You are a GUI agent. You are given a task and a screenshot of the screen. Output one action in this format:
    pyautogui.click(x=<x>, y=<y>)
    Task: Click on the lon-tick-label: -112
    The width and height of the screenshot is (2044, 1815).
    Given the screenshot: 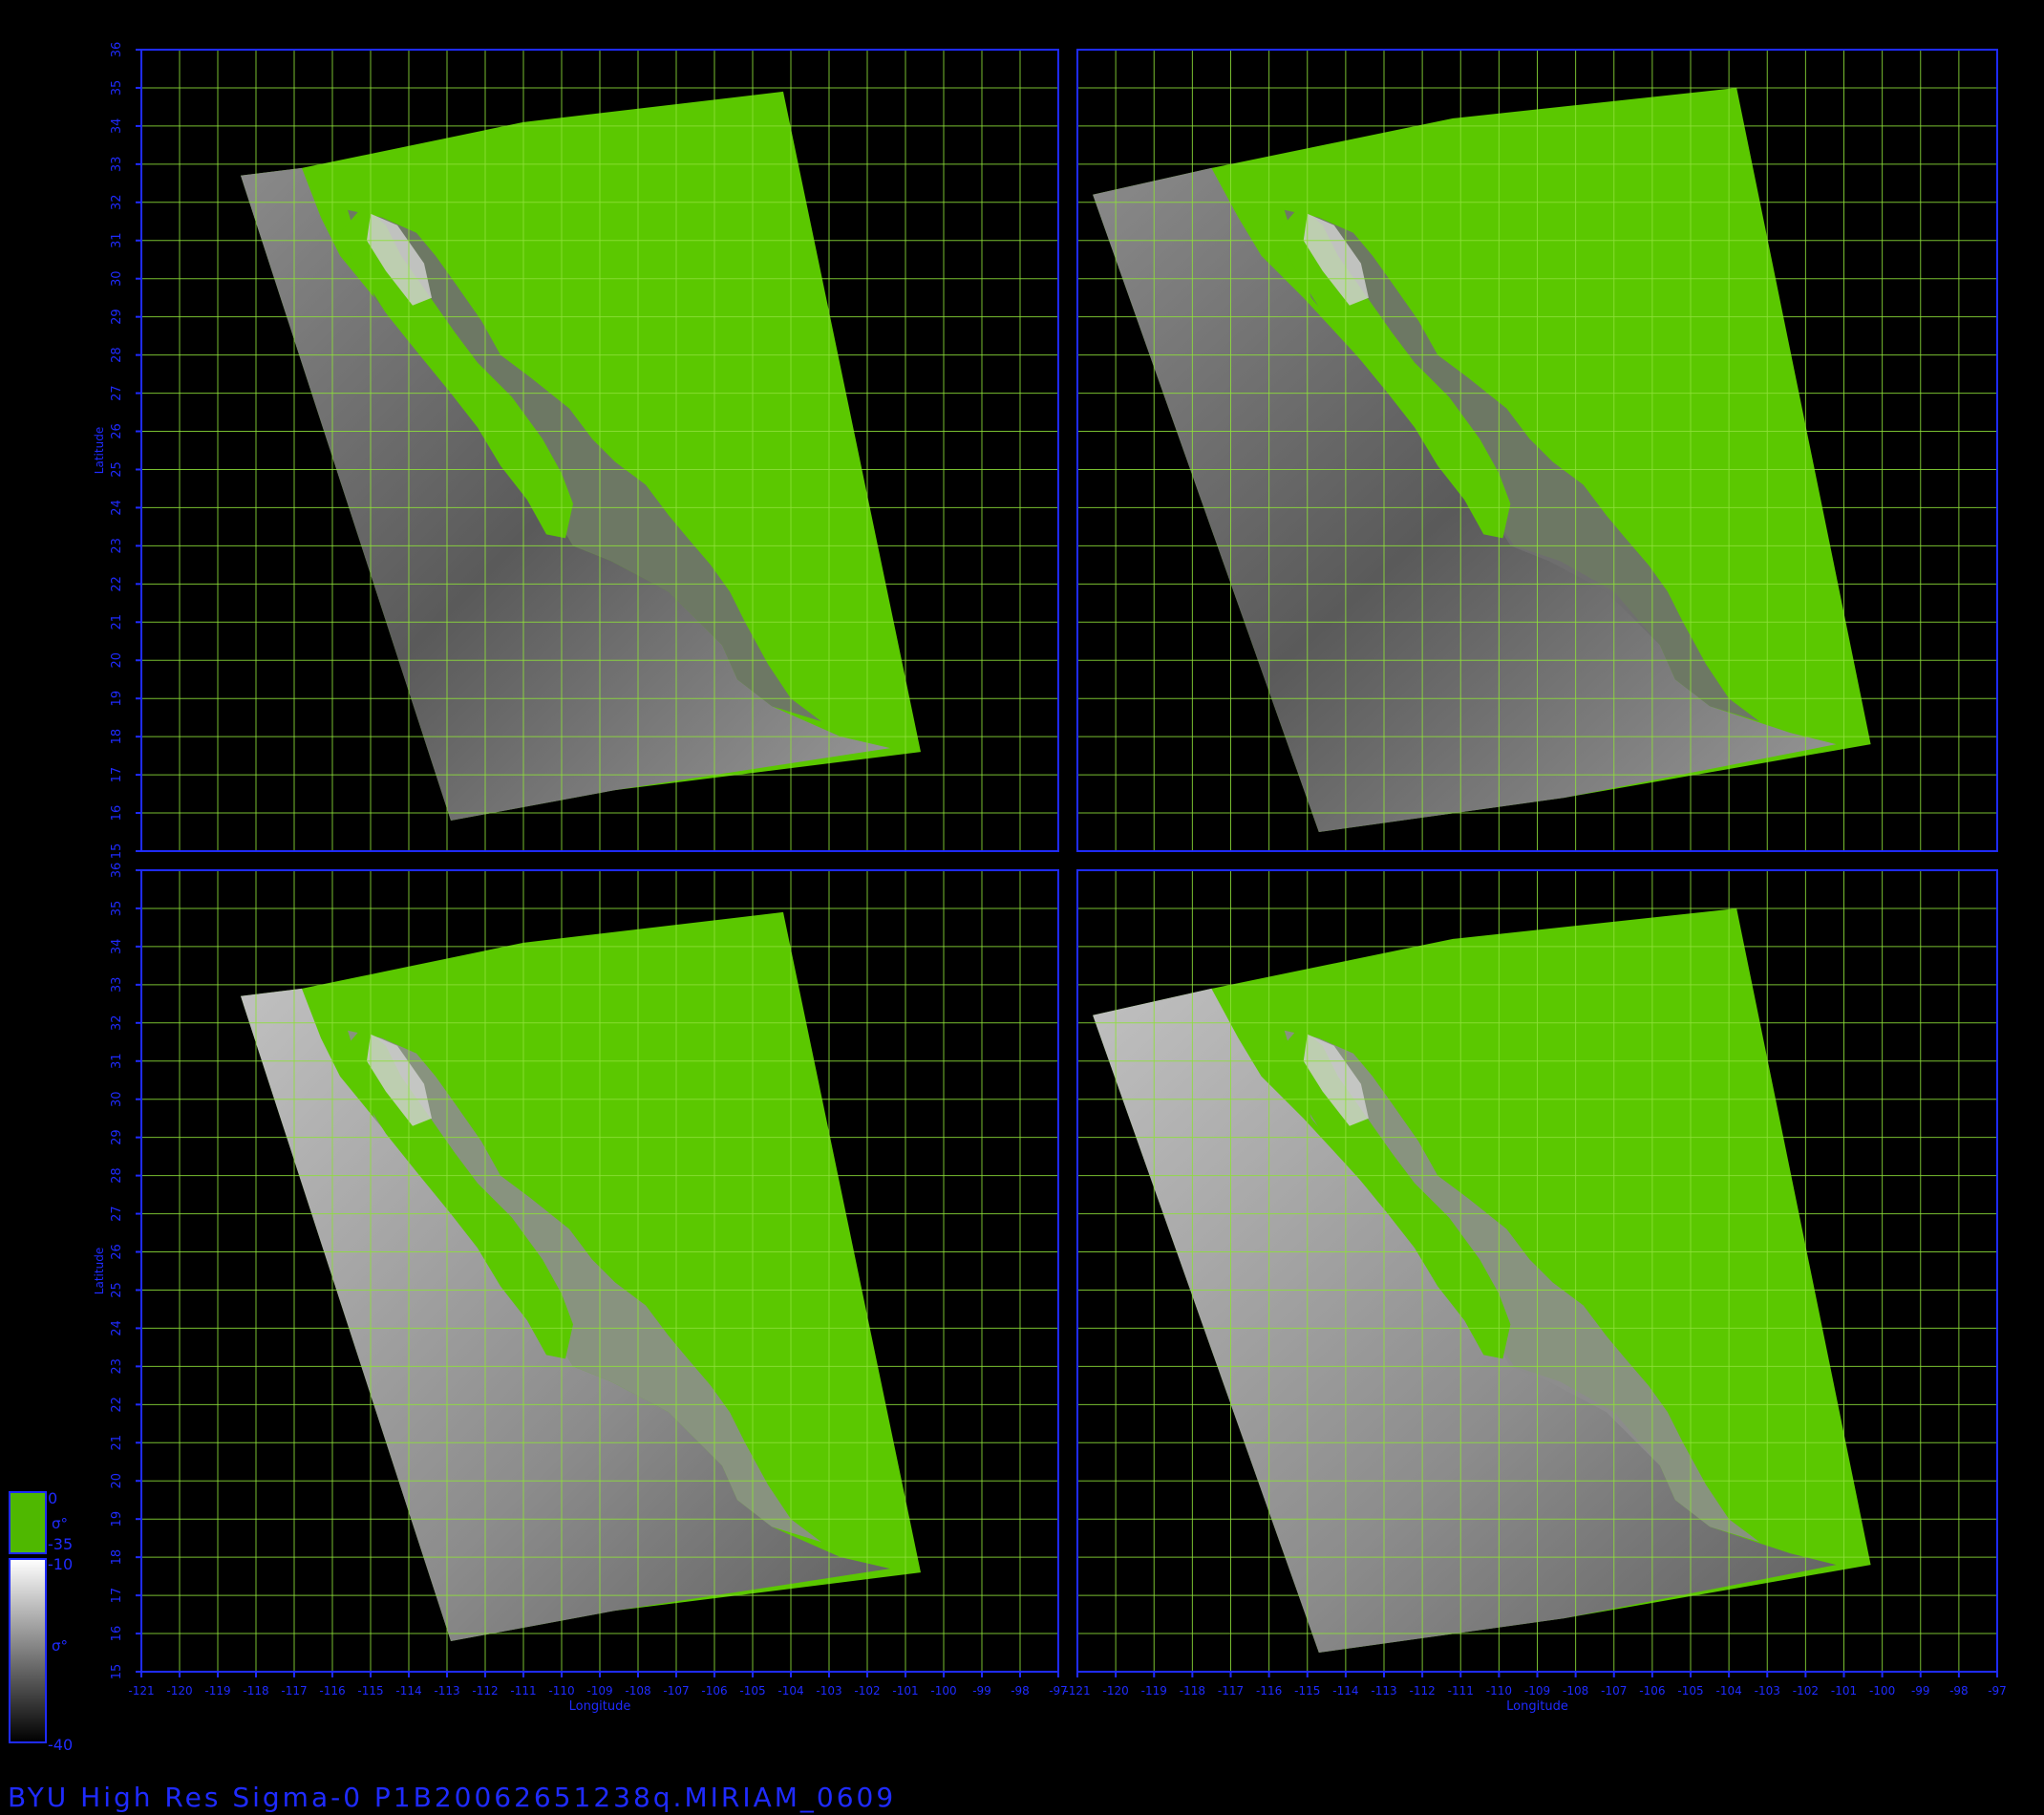 What is the action you would take?
    pyautogui.click(x=485, y=1691)
    